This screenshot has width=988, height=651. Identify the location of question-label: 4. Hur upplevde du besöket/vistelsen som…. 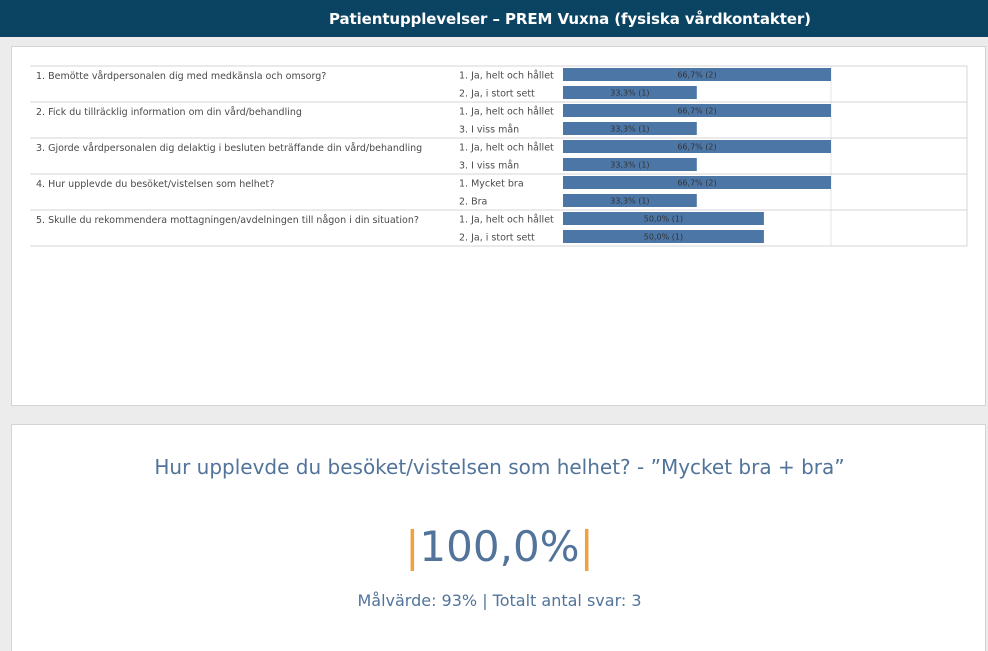
(155, 184).